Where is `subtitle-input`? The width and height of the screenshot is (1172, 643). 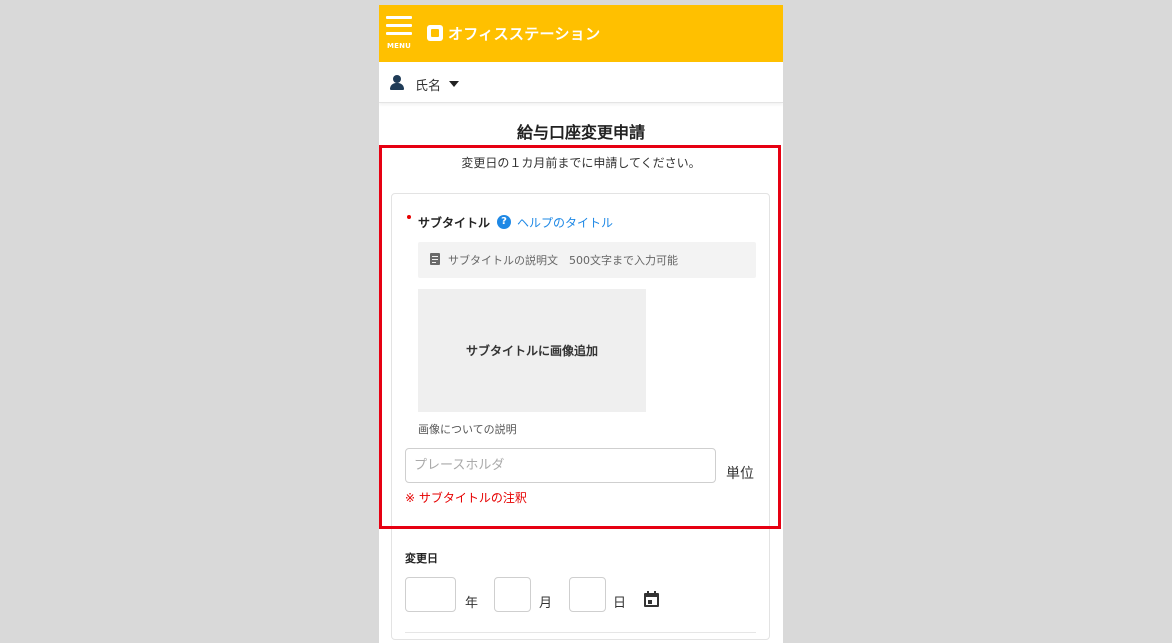 subtitle-input is located at coordinates (560, 465).